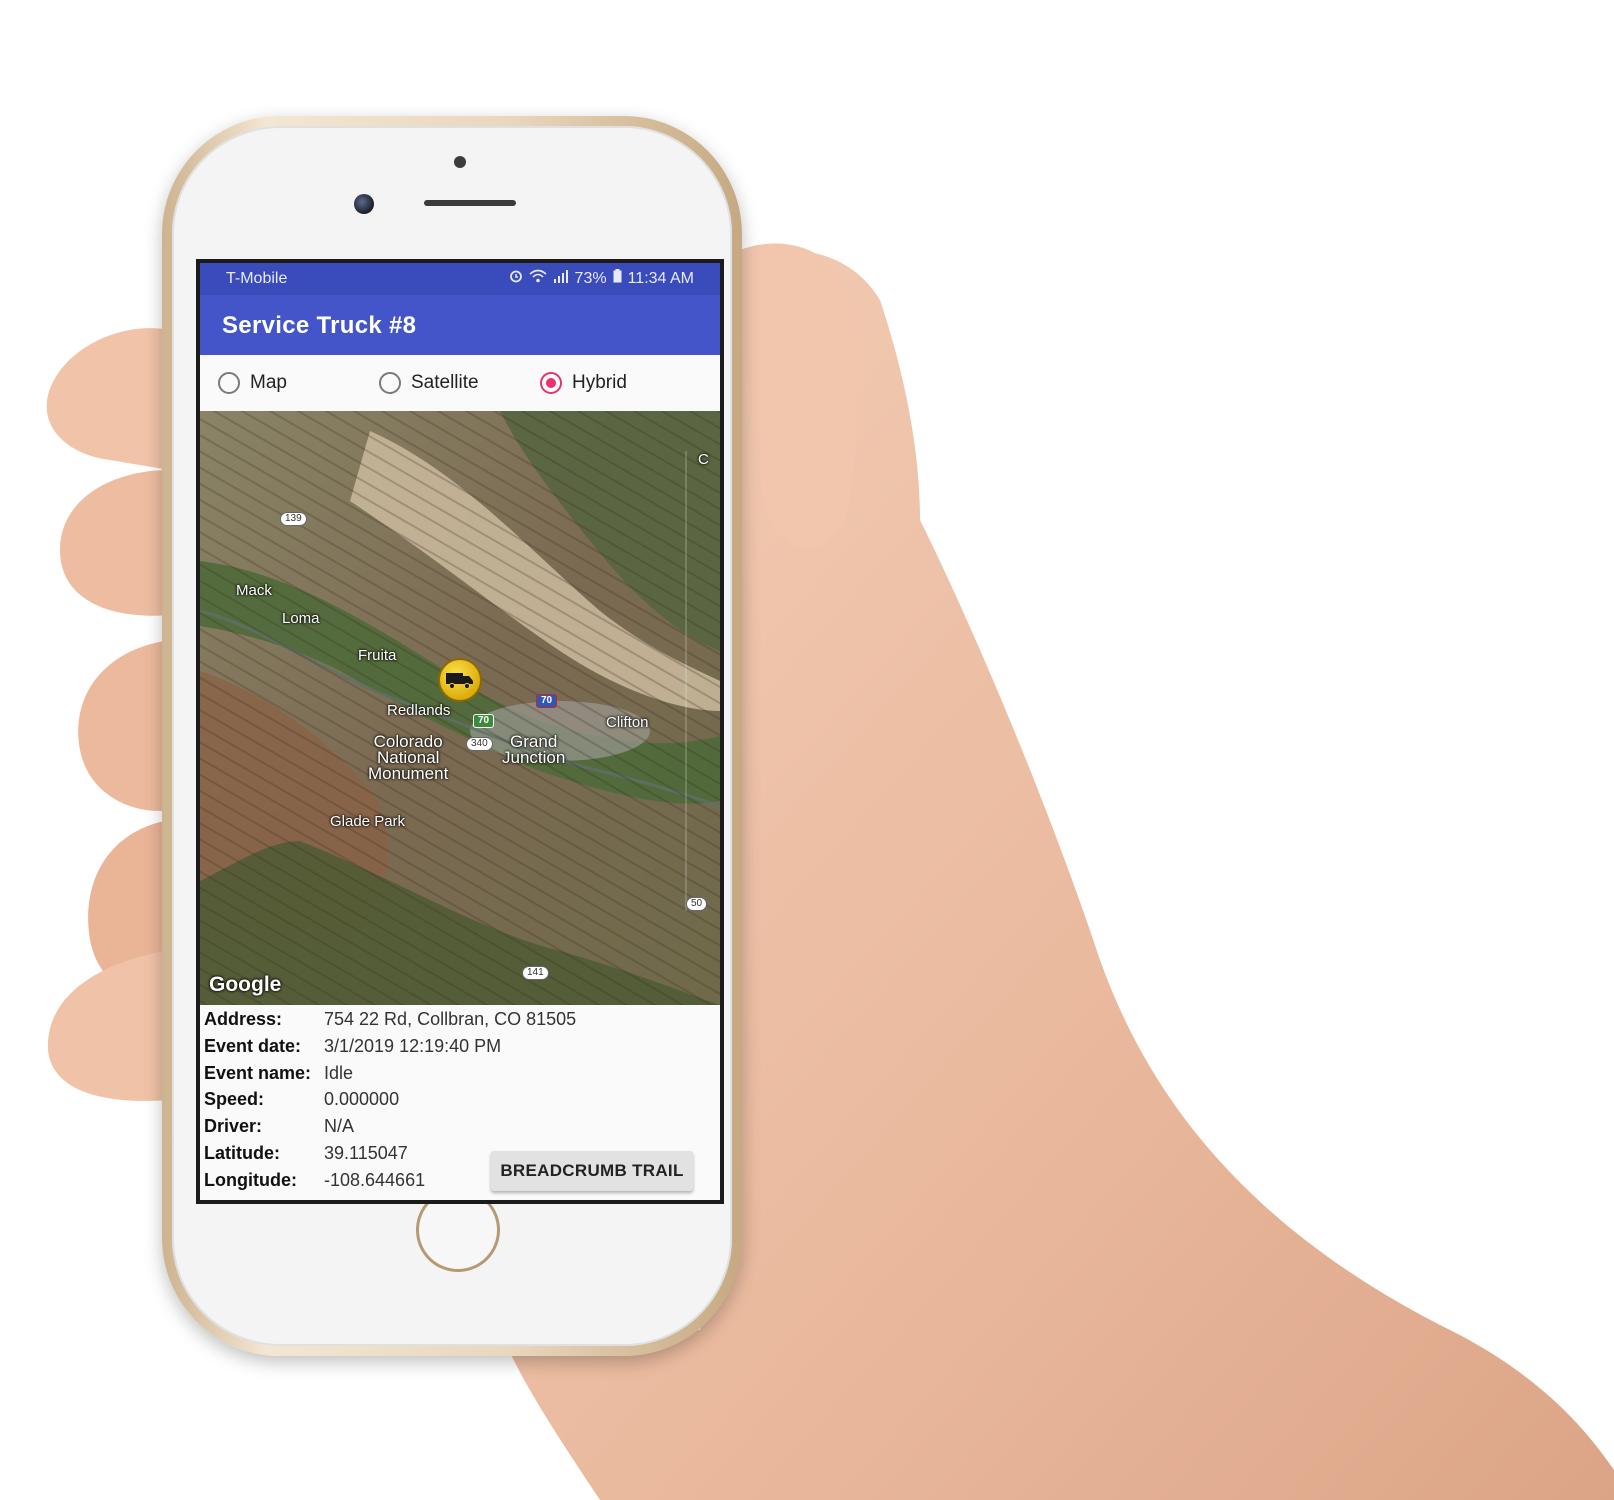  Describe the element at coordinates (599, 382) in the screenshot. I see `radio-label: Hybrid` at that location.